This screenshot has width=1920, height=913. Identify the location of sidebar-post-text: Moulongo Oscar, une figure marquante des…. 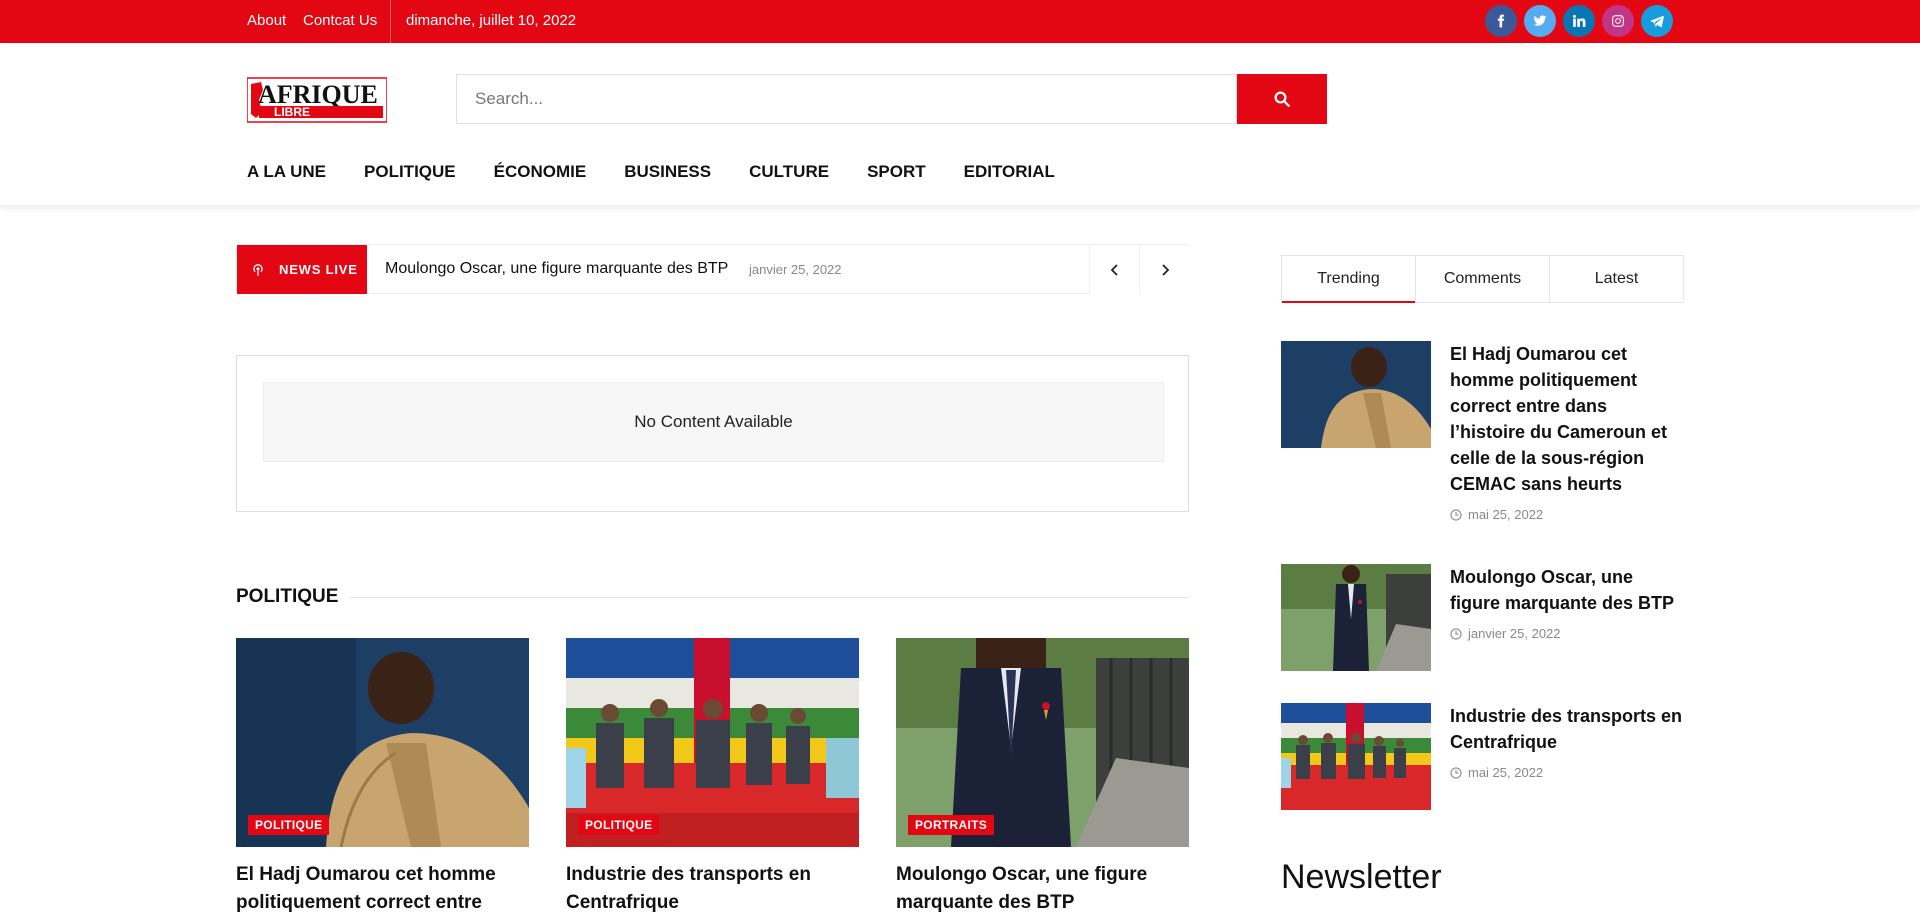
(1567, 609).